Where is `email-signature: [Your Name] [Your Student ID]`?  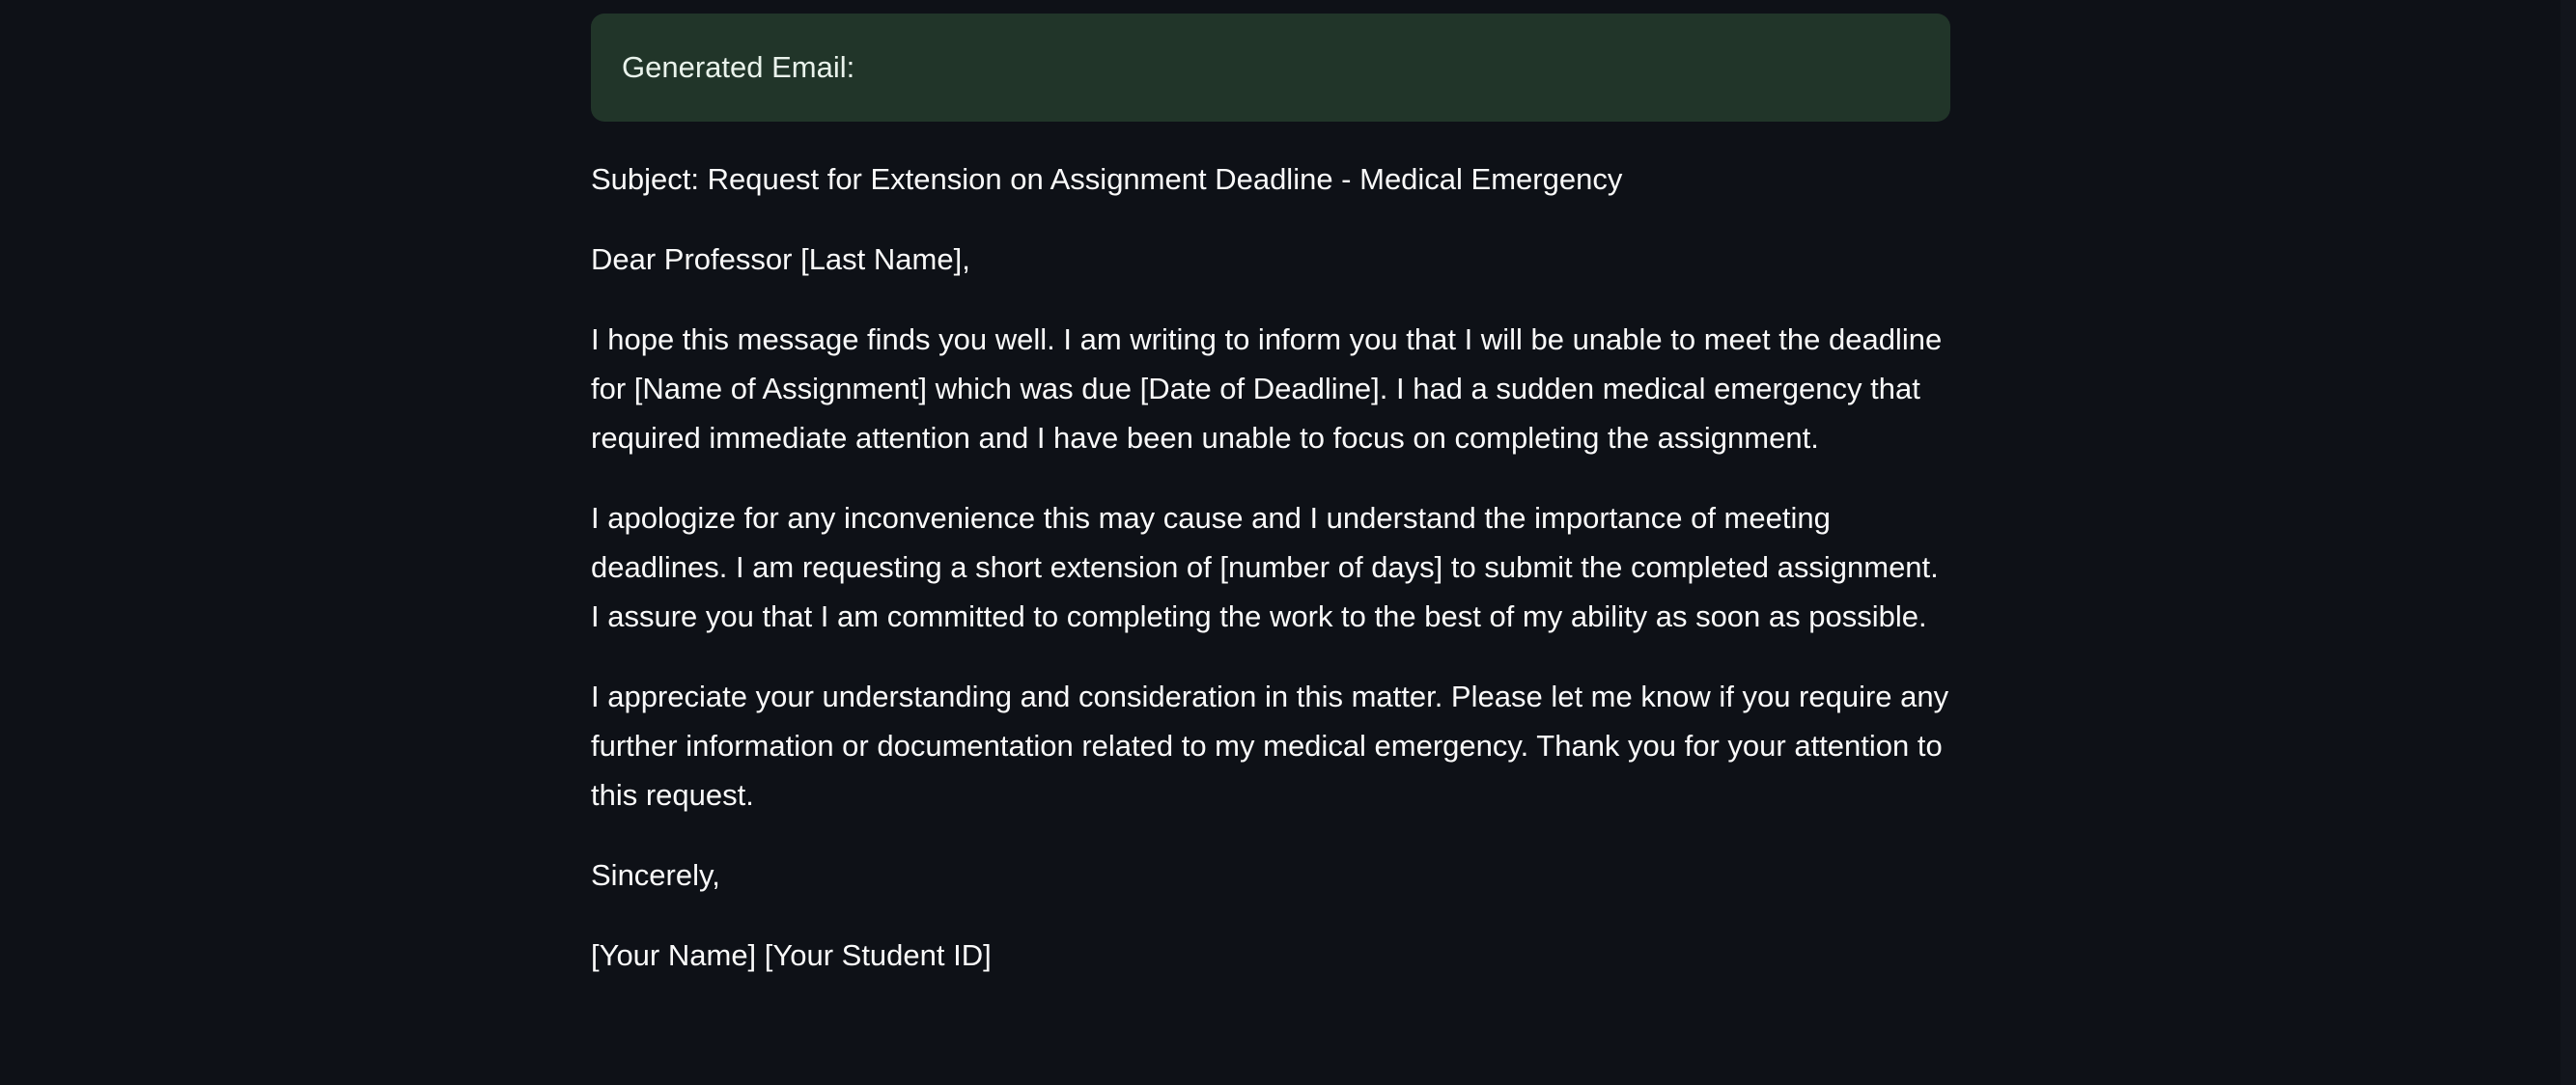
email-signature: [Your Name] [Your Student ID] is located at coordinates (792, 955).